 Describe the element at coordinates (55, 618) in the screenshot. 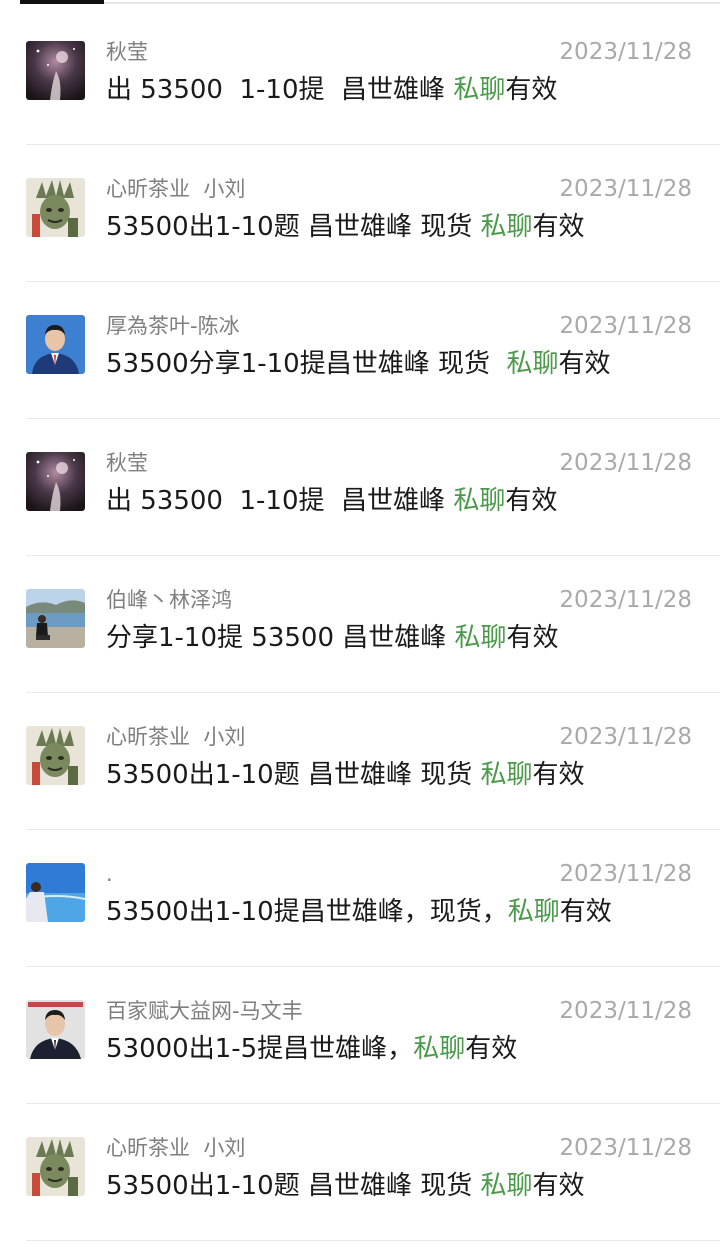

I see `beach-person-avatar` at that location.